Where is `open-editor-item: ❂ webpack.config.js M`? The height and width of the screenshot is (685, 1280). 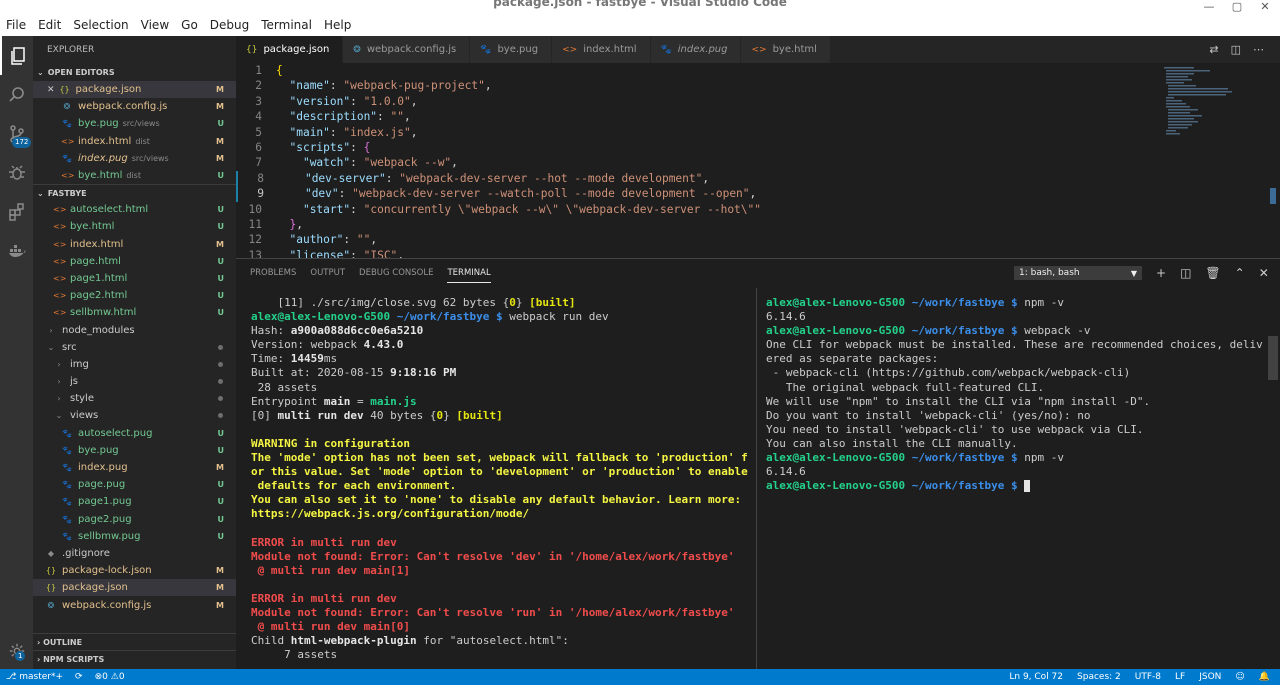 open-editor-item: ❂ webpack.config.js M is located at coordinates (134, 106).